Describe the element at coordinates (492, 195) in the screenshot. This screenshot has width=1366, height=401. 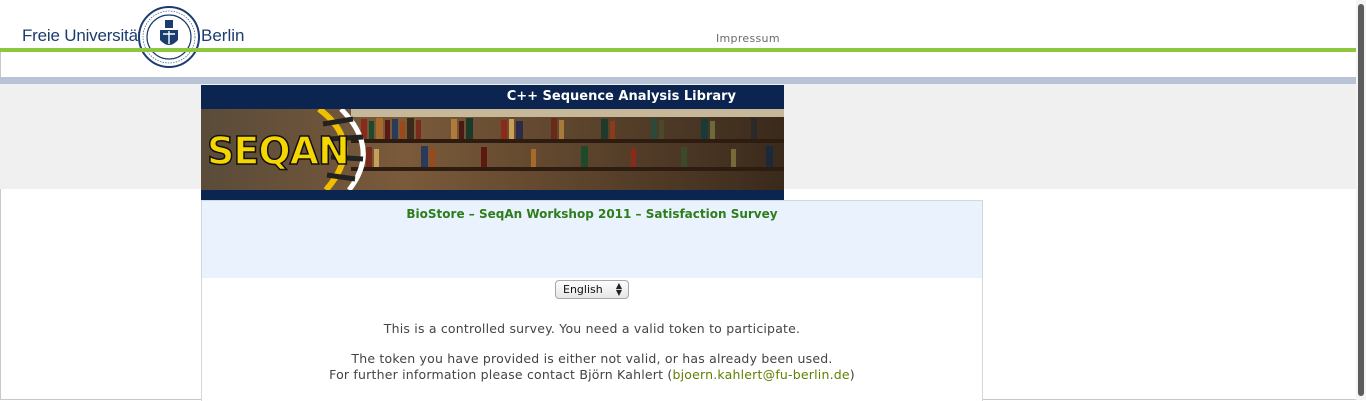
I see `banner-bottom-bar` at that location.